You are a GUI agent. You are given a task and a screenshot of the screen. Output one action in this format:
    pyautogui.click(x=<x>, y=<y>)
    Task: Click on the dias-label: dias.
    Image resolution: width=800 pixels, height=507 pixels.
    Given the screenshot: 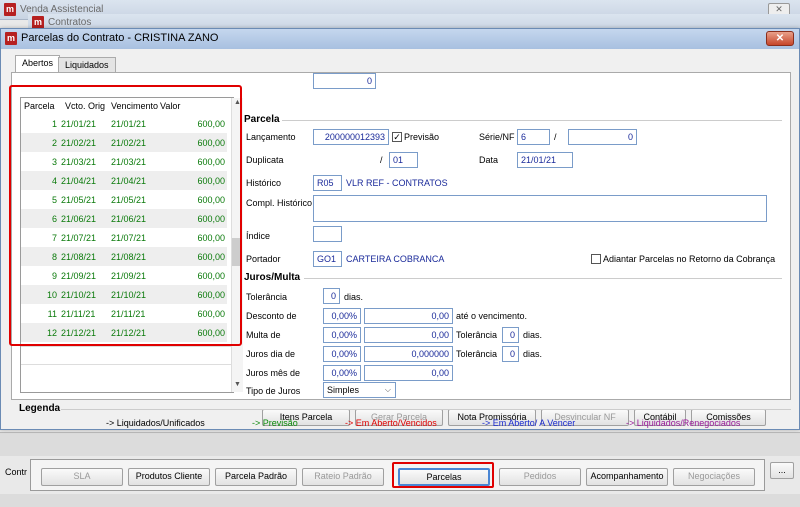 What is the action you would take?
    pyautogui.click(x=354, y=297)
    